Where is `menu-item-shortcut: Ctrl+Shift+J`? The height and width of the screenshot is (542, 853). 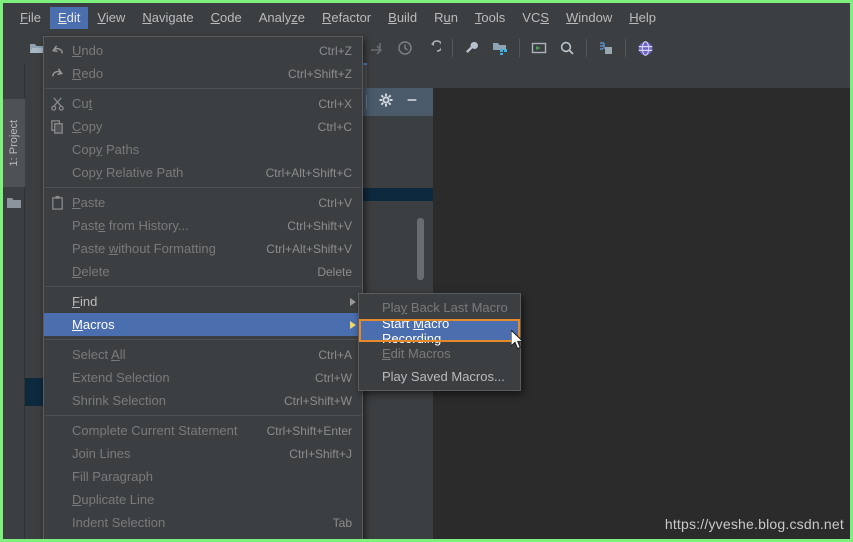 menu-item-shortcut: Ctrl+Shift+J is located at coordinates (320, 453).